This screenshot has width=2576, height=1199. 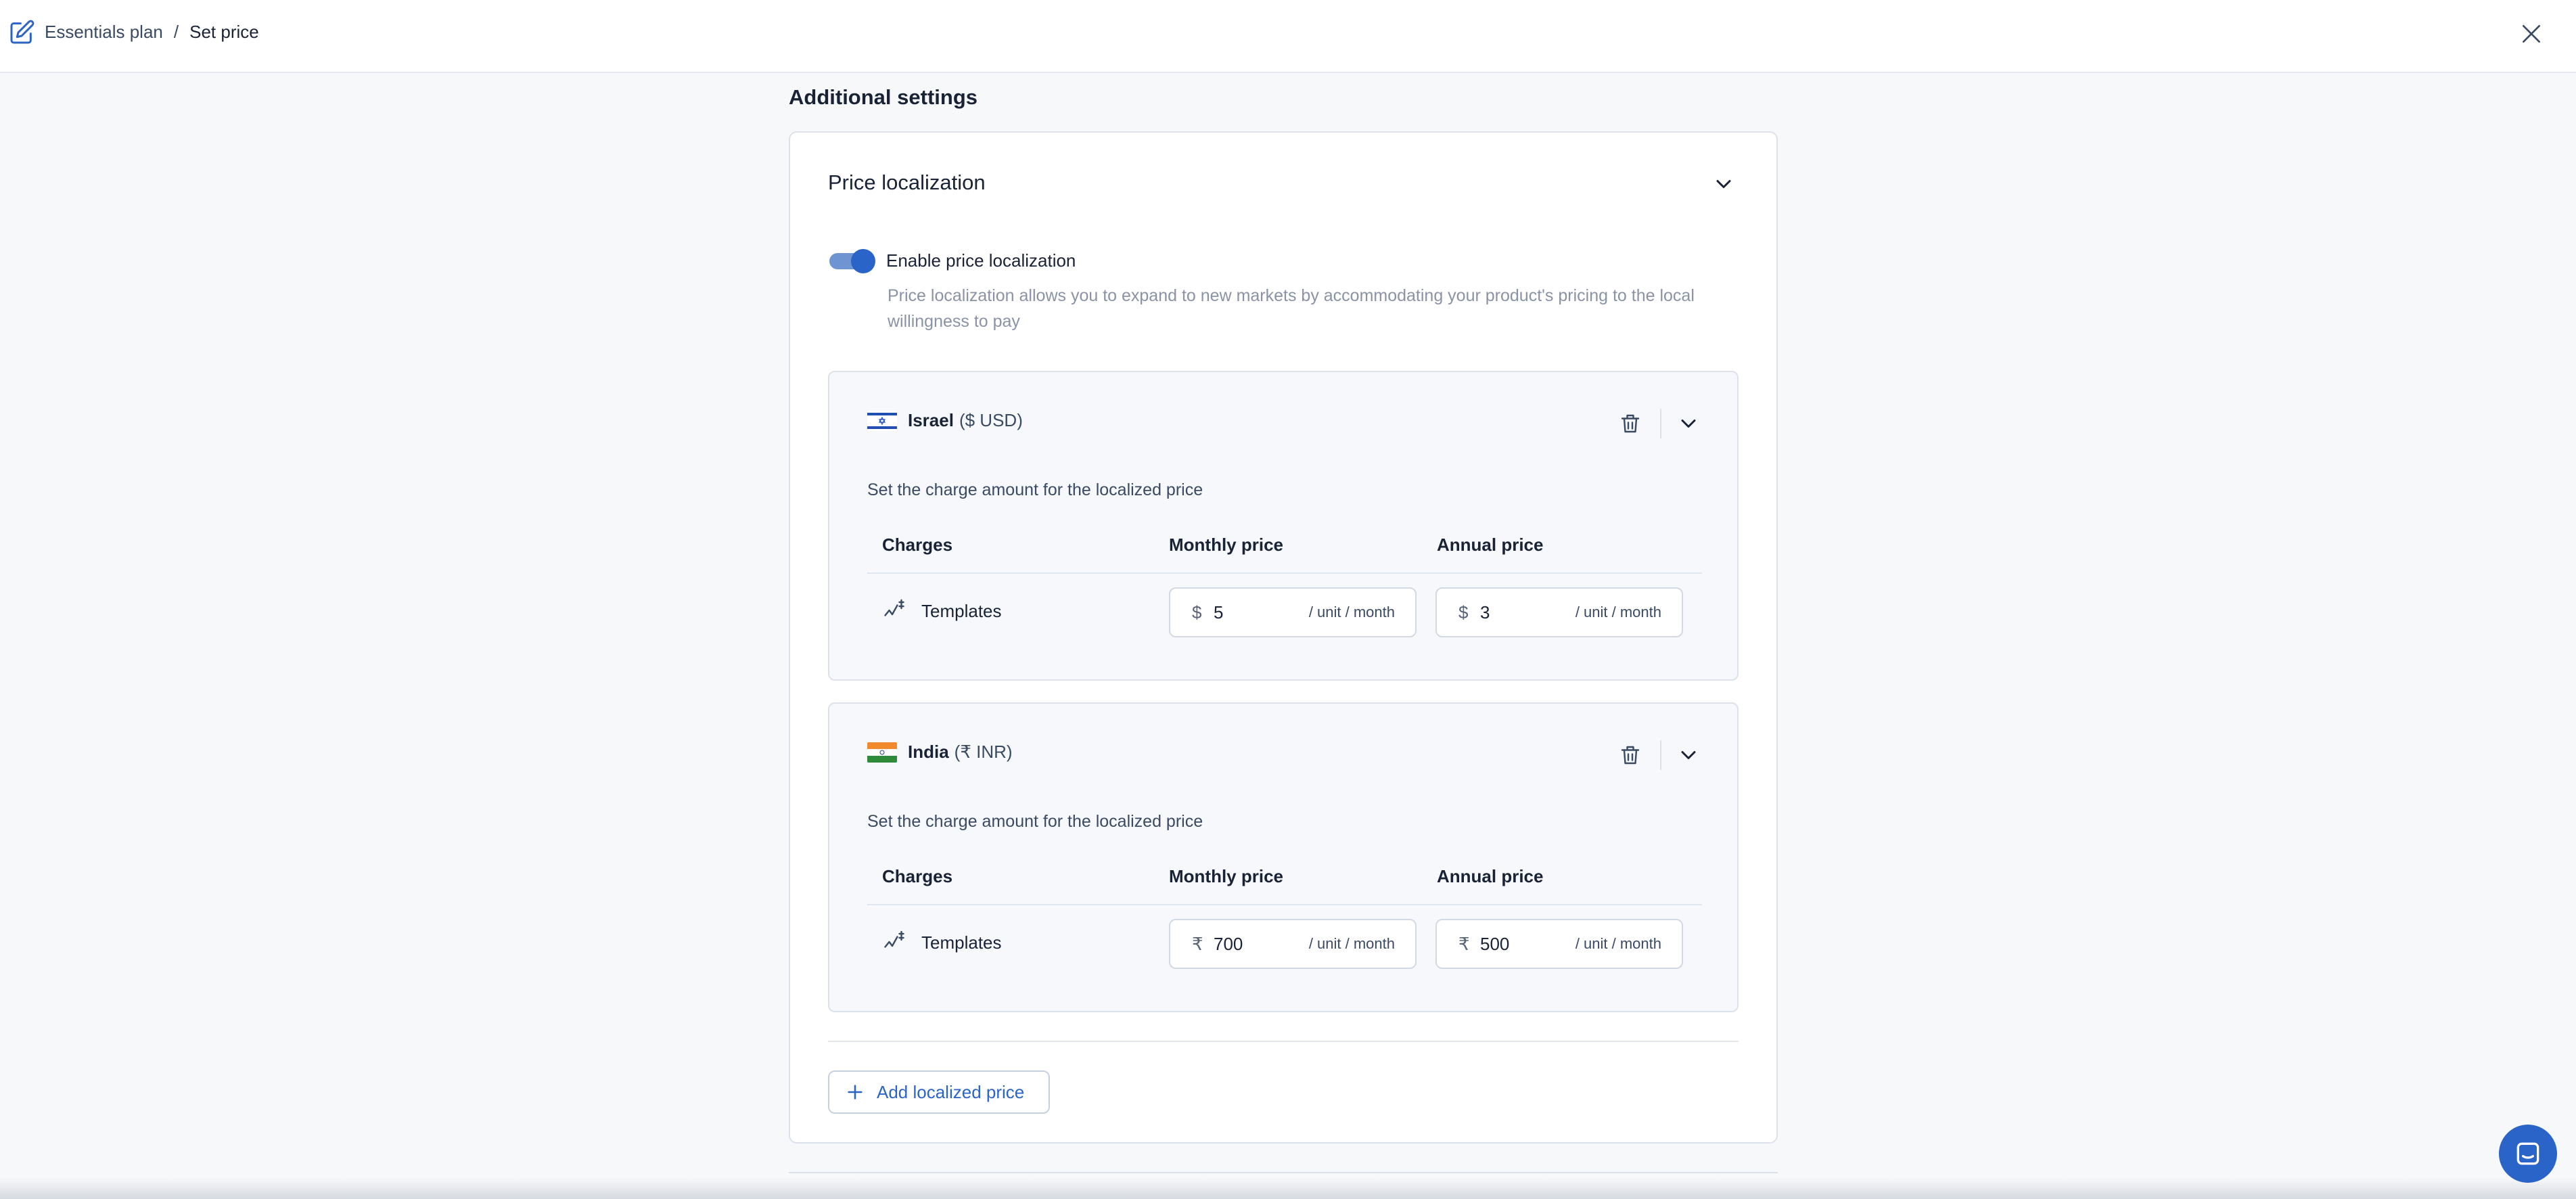 I want to click on top-bar: Essentials plan / Set price, so click(x=1288, y=36).